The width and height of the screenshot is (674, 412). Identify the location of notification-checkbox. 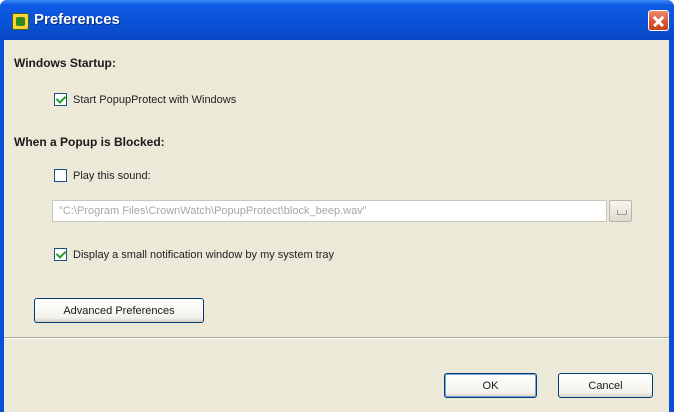
(60, 254).